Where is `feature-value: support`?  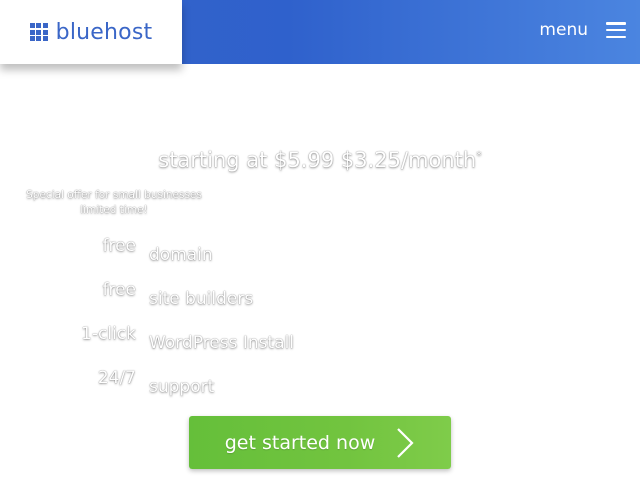 feature-value: support is located at coordinates (182, 387).